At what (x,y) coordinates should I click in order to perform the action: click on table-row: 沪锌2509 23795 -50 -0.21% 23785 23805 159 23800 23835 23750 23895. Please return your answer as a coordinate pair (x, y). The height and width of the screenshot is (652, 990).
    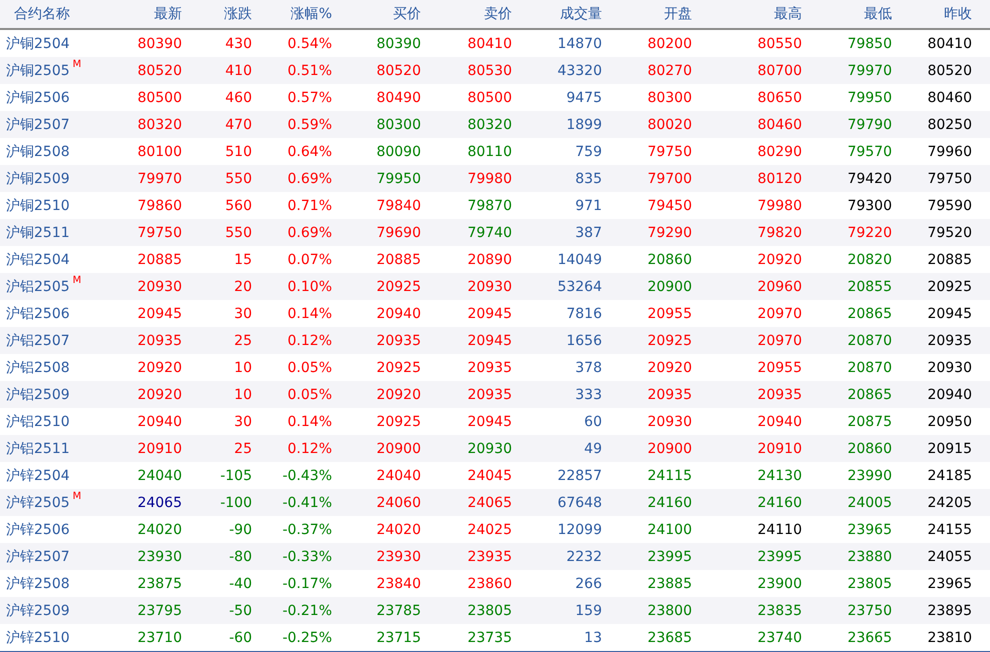
    Looking at the image, I should click on (495, 610).